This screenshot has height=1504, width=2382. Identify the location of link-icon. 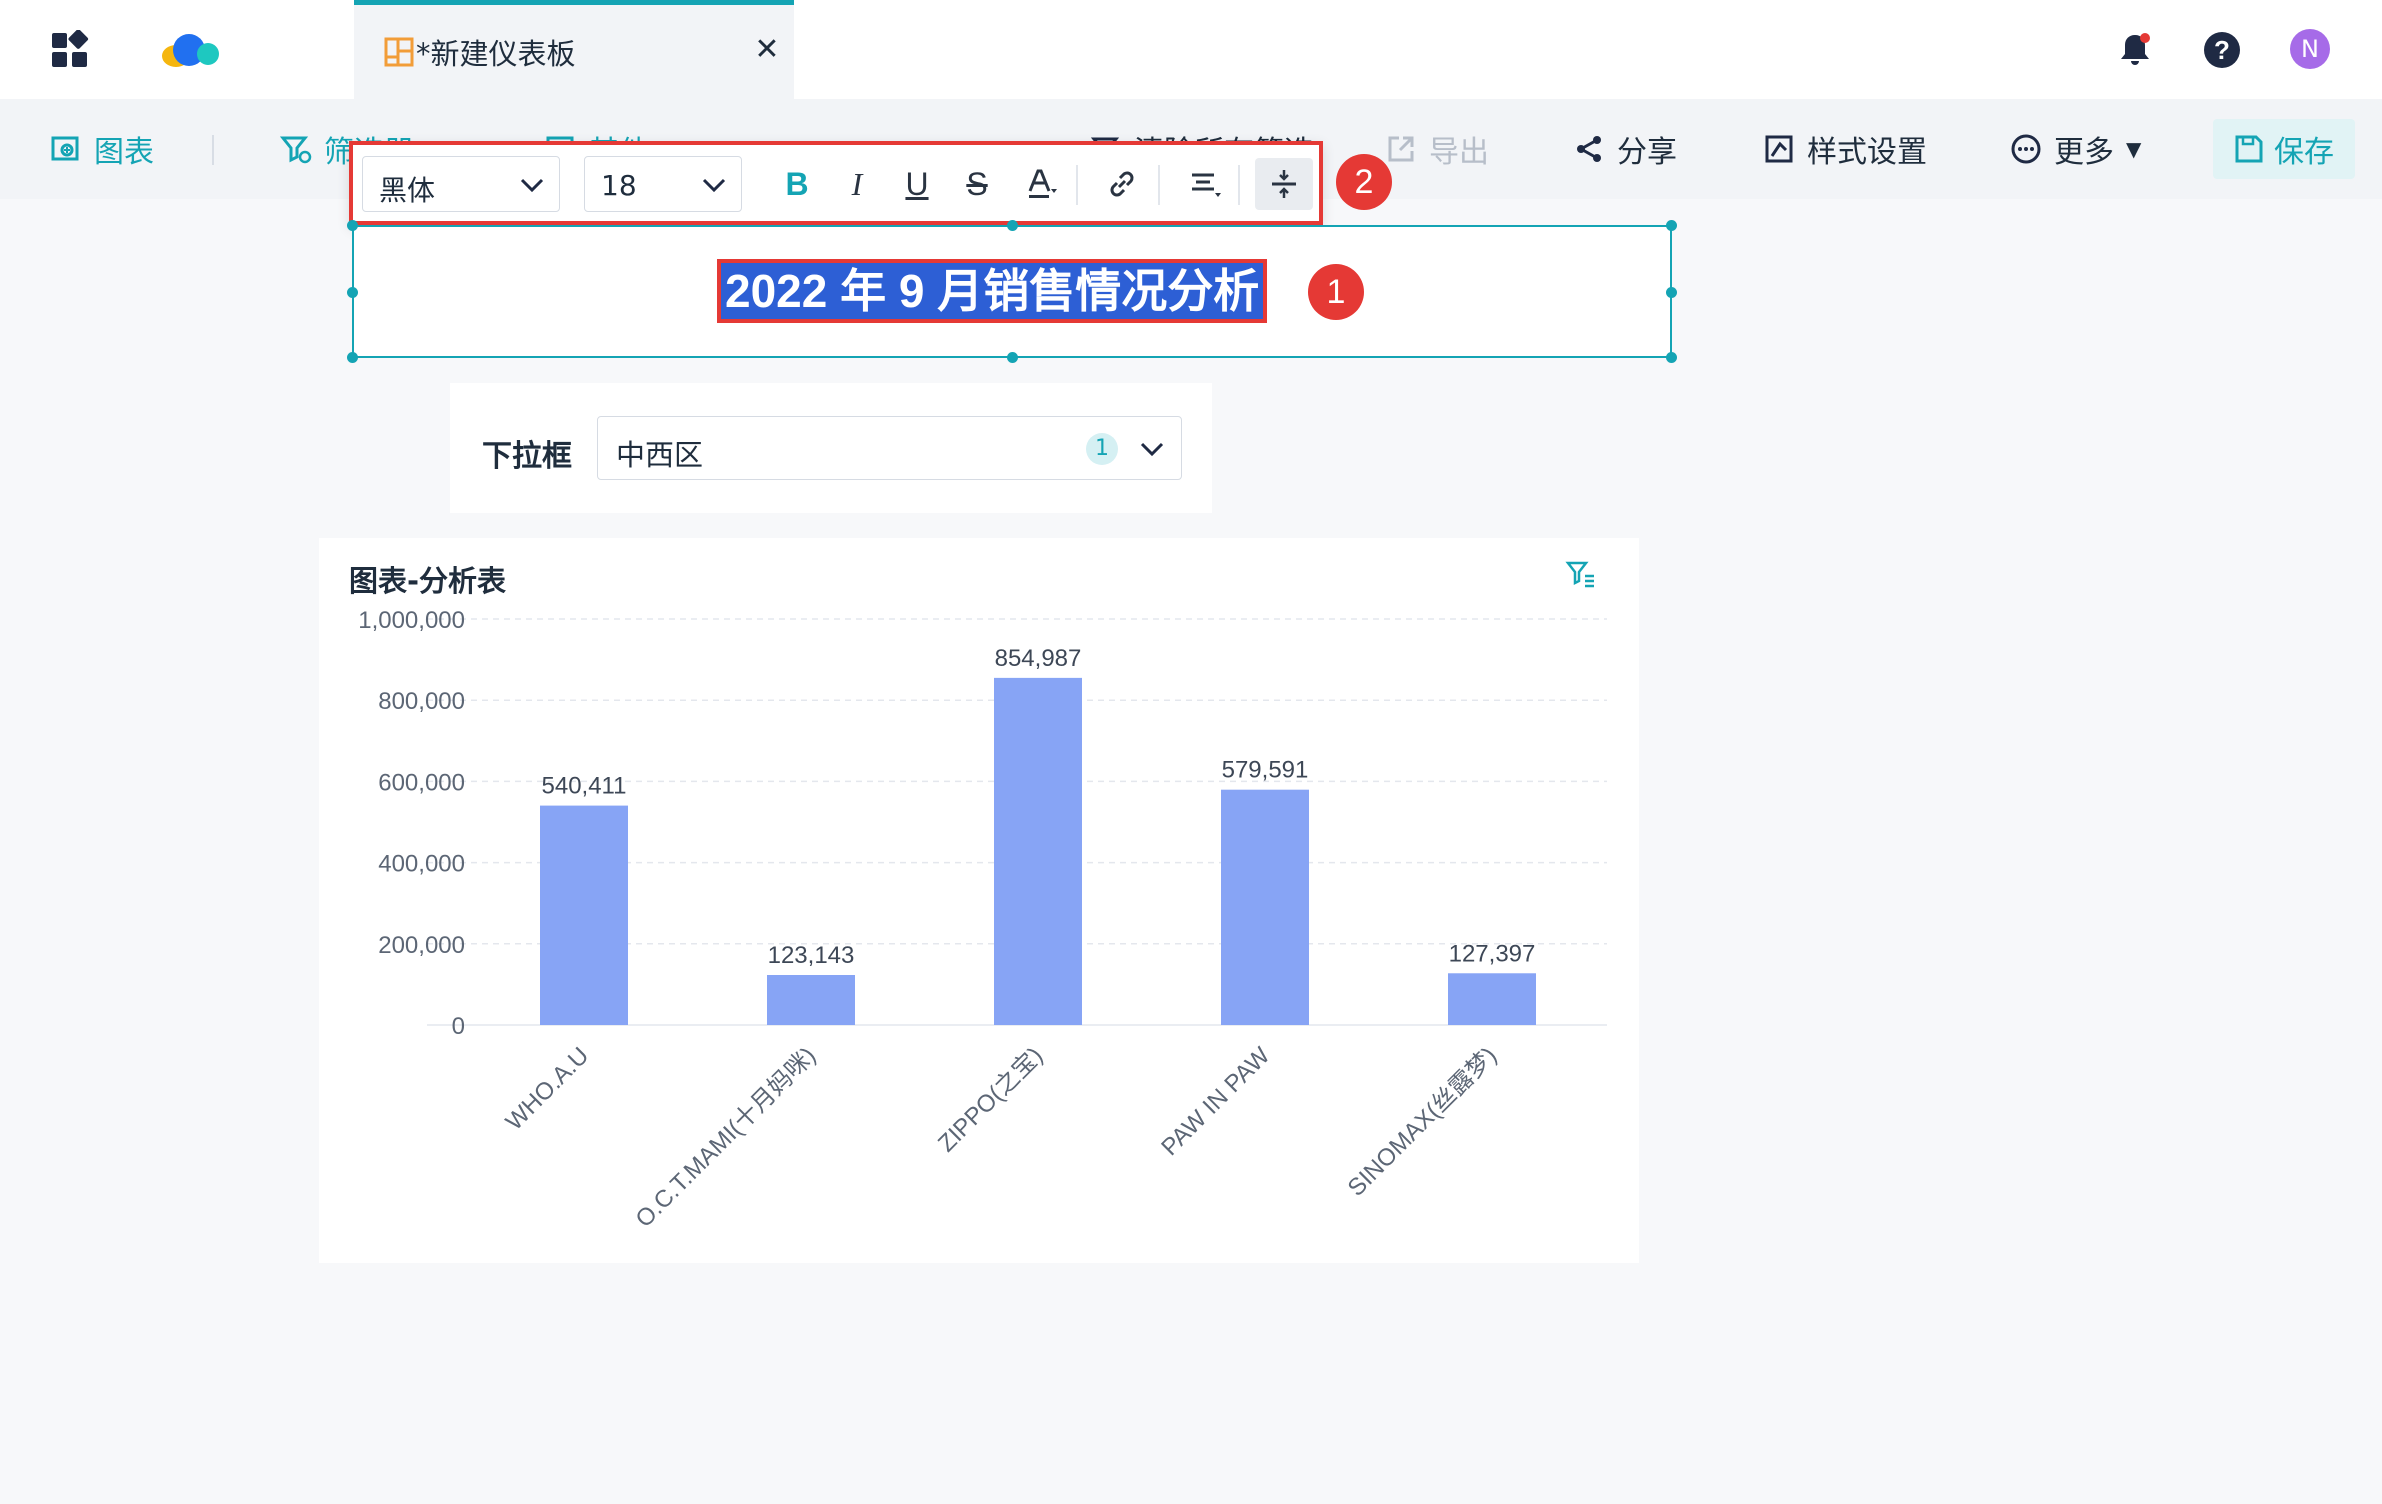
(1122, 184).